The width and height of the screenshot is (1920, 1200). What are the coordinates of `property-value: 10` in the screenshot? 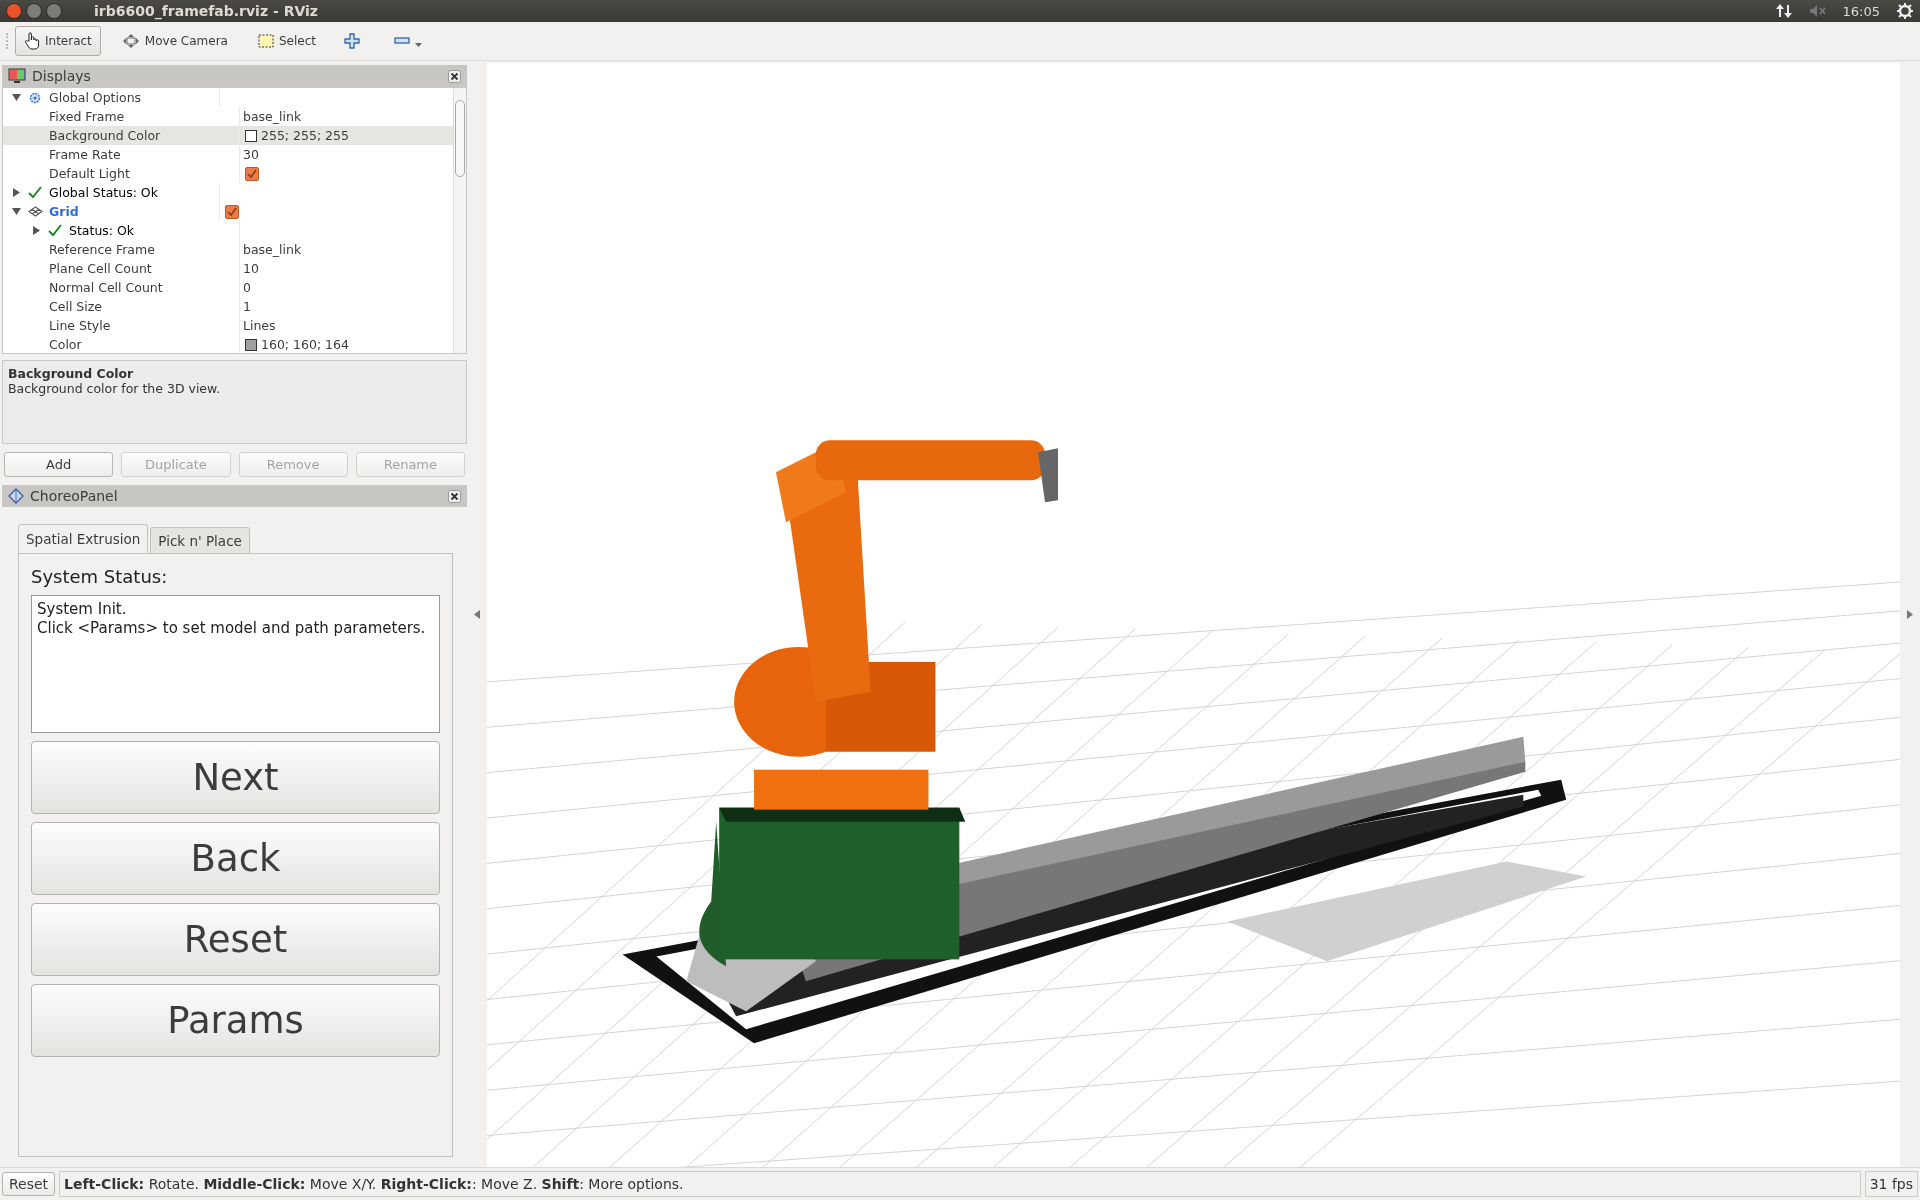 It's located at (251, 268).